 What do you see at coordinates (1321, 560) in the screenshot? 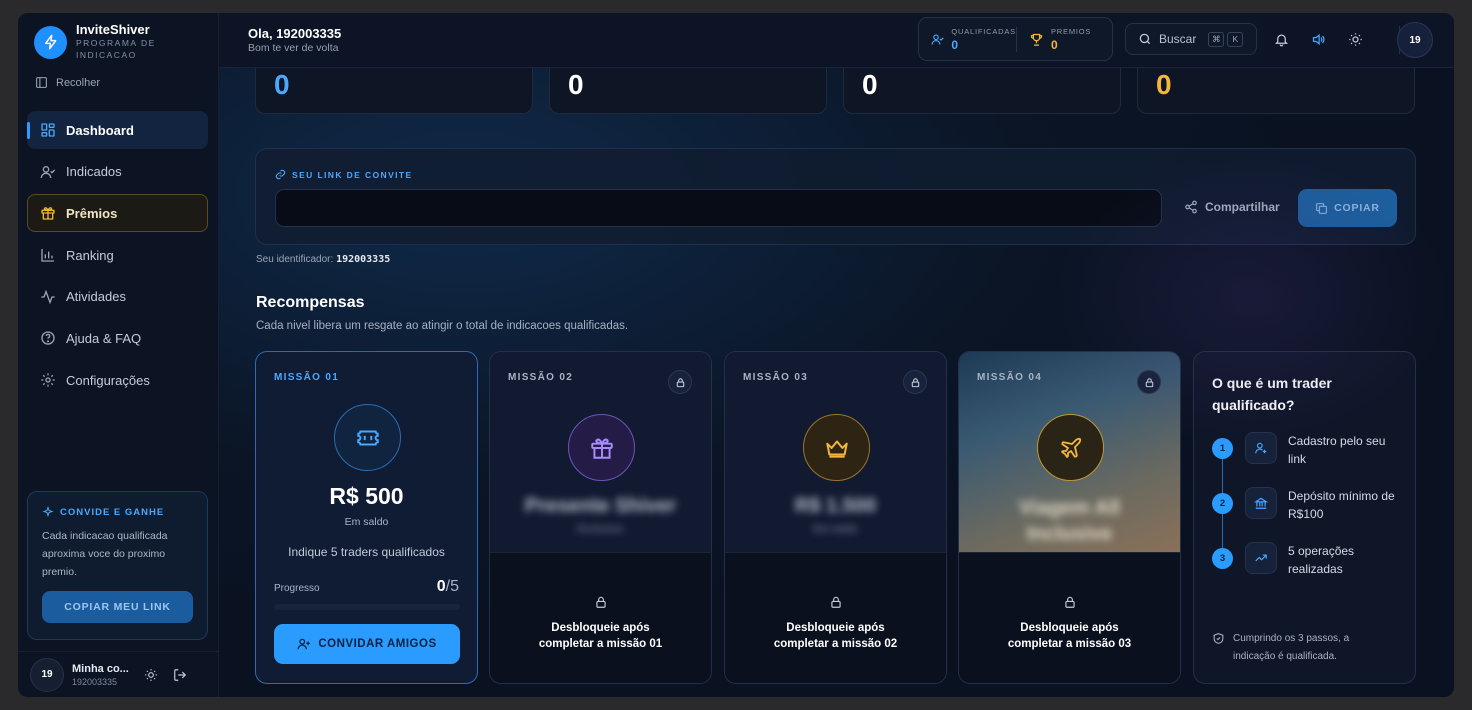
I see `step-text: 5 operações realizadas` at bounding box center [1321, 560].